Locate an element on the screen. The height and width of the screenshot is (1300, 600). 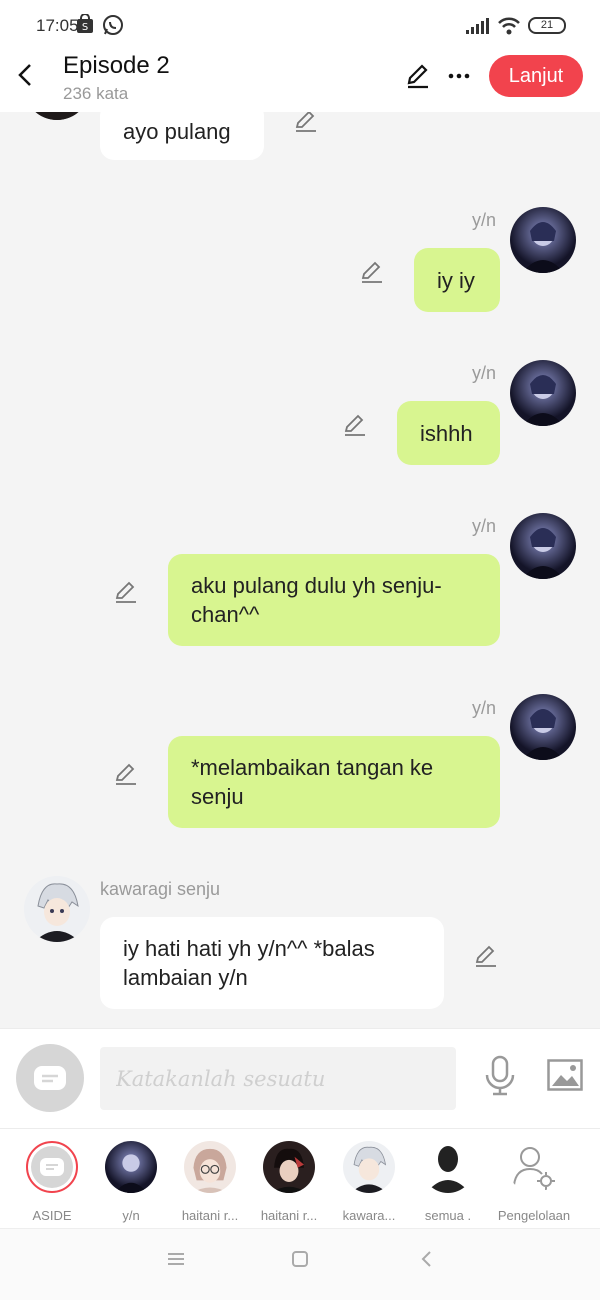
message-bubble: iy iy is located at coordinates (457, 280).